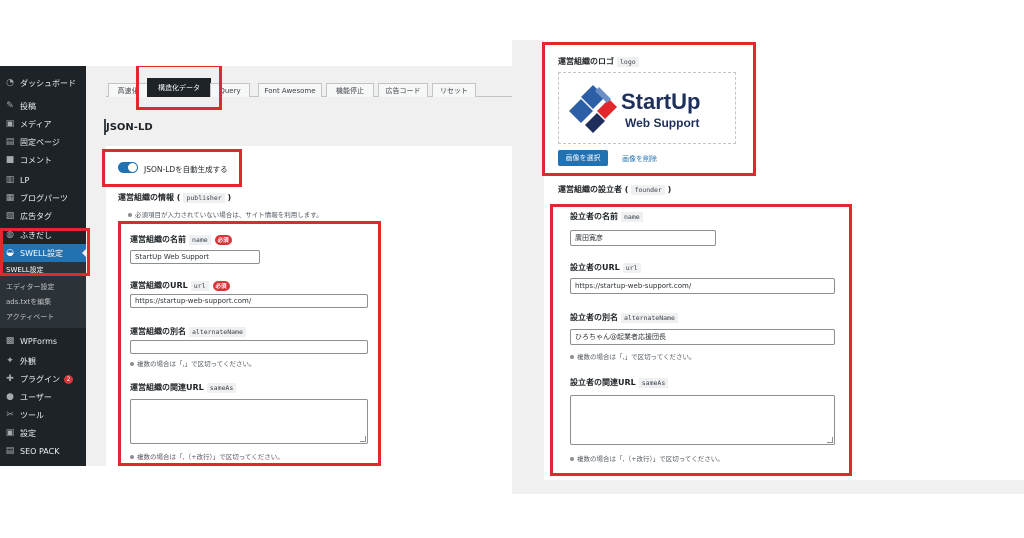 This screenshot has height=538, width=1024. I want to click on sidebar-item-settings: ▣ 設定, so click(43, 433).